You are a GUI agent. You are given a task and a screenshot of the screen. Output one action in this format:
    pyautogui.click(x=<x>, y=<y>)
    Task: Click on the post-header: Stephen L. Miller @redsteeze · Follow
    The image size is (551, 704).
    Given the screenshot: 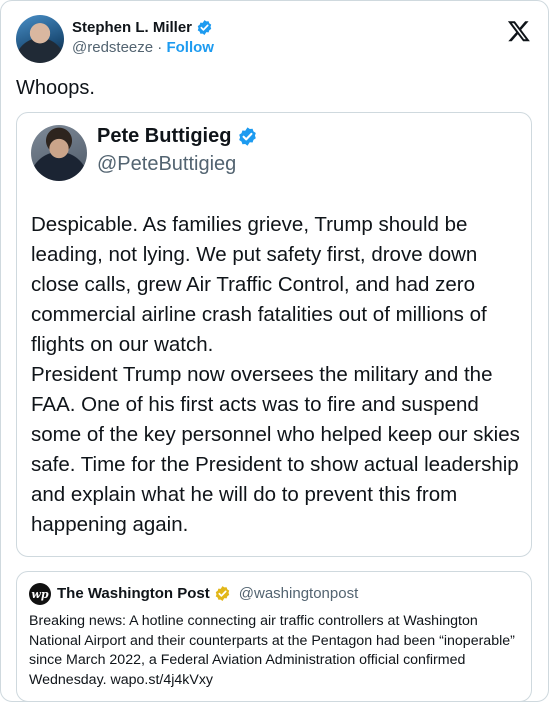 What is the action you would take?
    pyautogui.click(x=274, y=39)
    